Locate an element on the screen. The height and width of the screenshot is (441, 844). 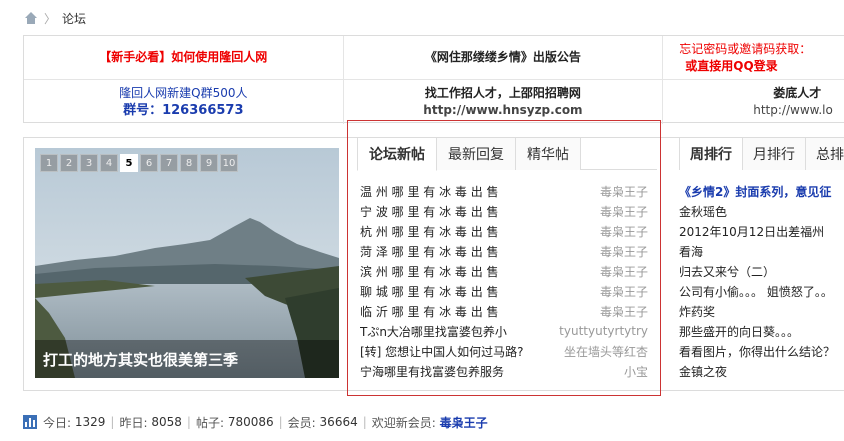
notice-loudi-text: 娄底人才 is located at coordinates (742, 93).